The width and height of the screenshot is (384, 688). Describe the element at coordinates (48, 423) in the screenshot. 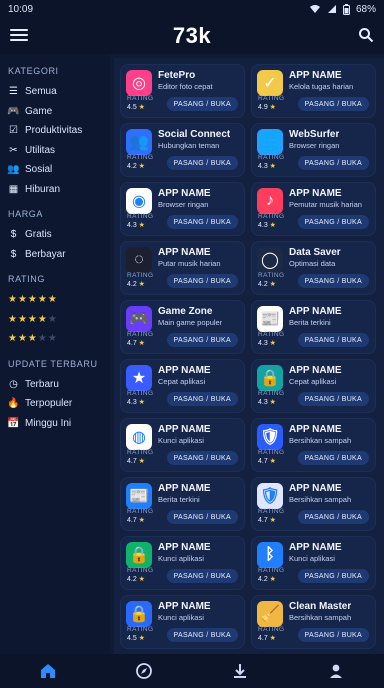

I see `update-label: Minggu Ini` at that location.